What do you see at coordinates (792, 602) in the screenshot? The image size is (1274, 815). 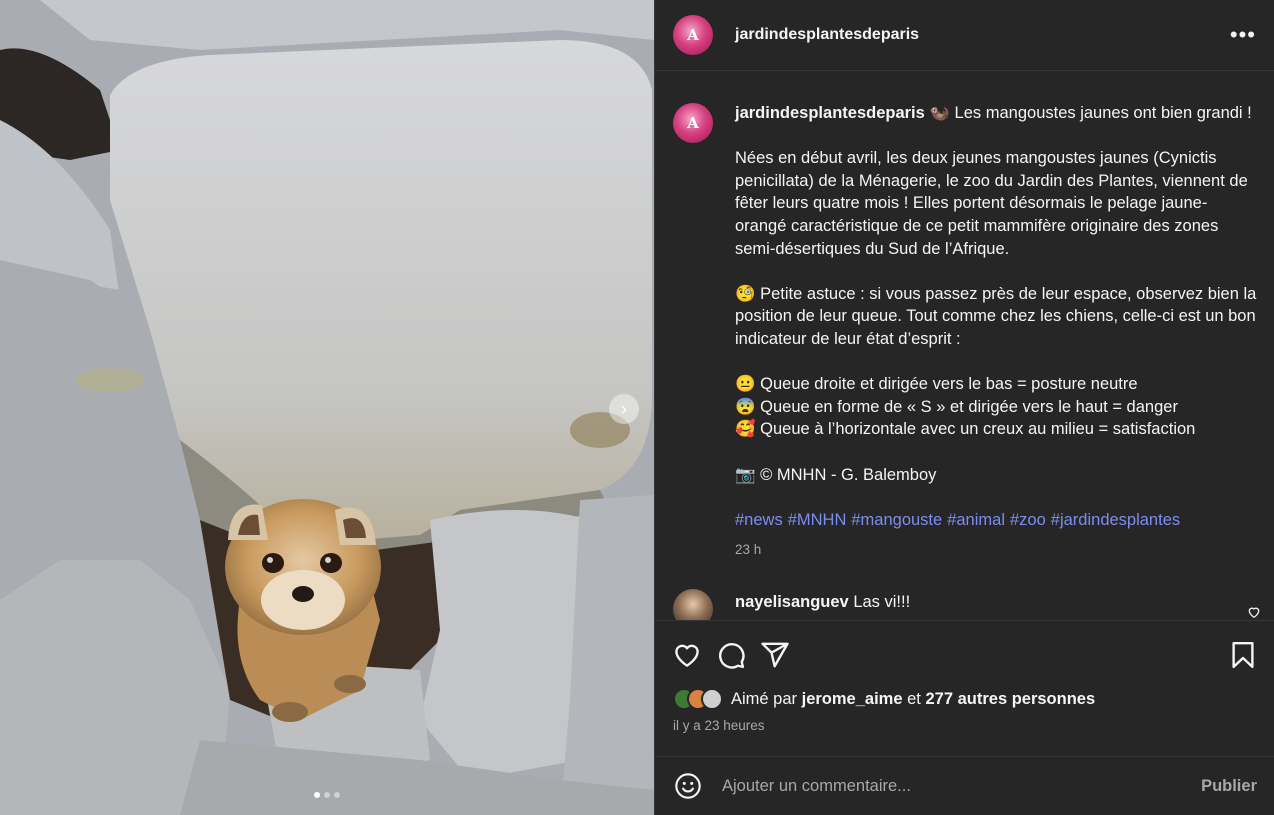 I see `commenter-username: nayelisanguev` at bounding box center [792, 602].